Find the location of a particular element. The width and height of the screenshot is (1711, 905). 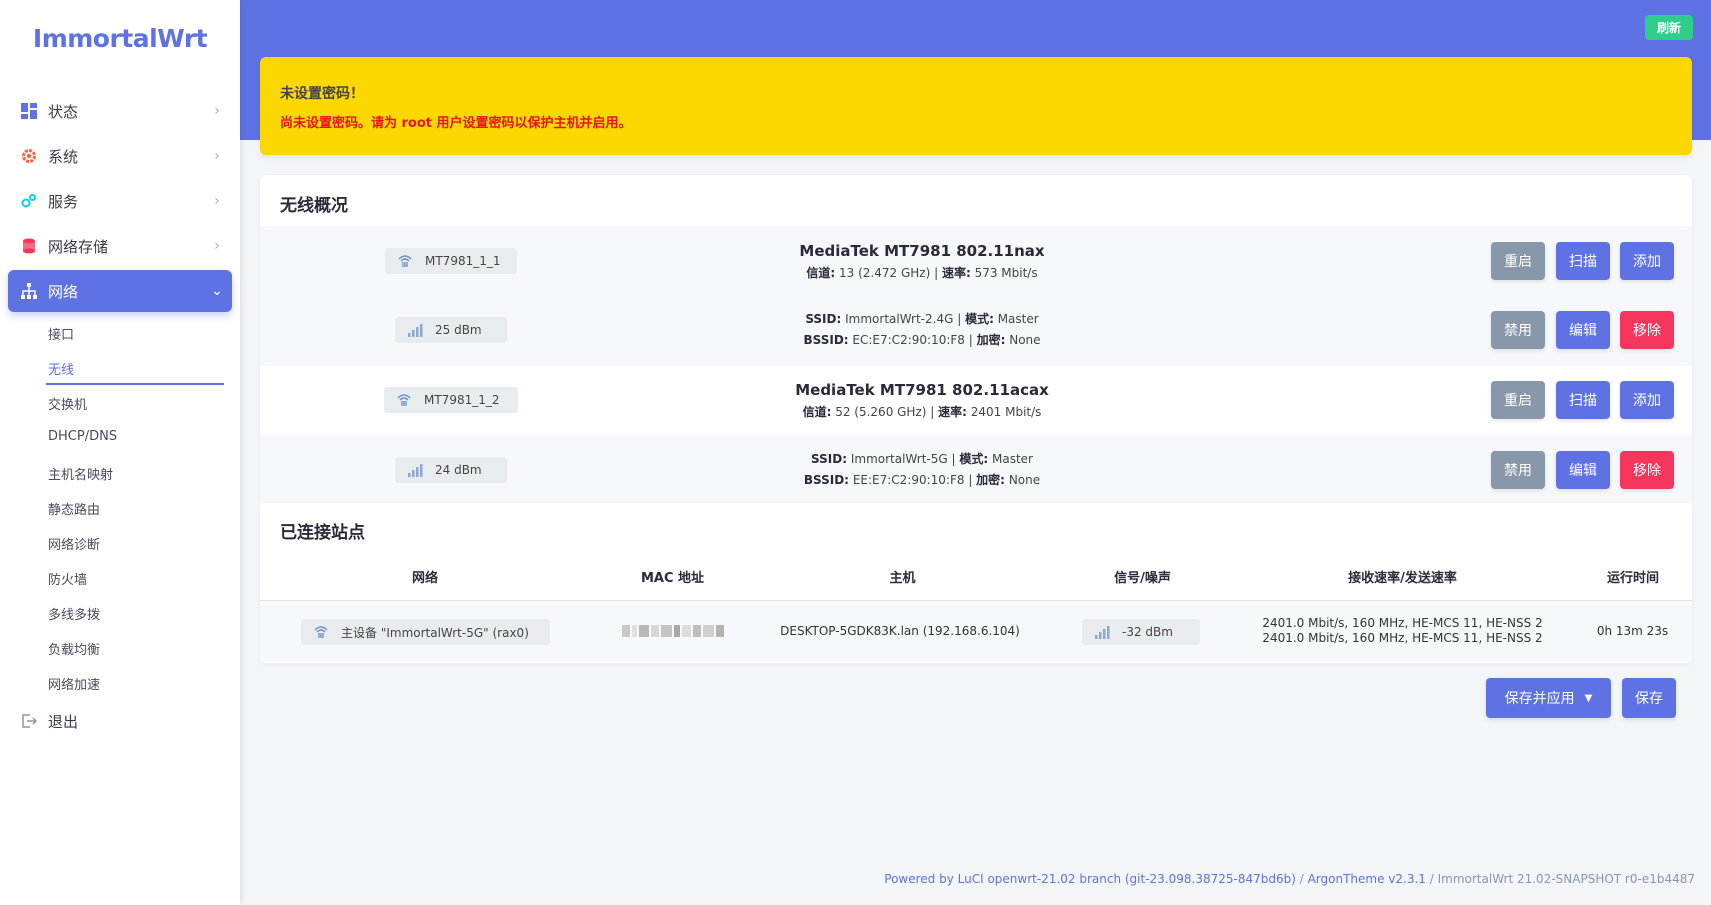

sidebar-item-label: 服务 is located at coordinates (125, 201).